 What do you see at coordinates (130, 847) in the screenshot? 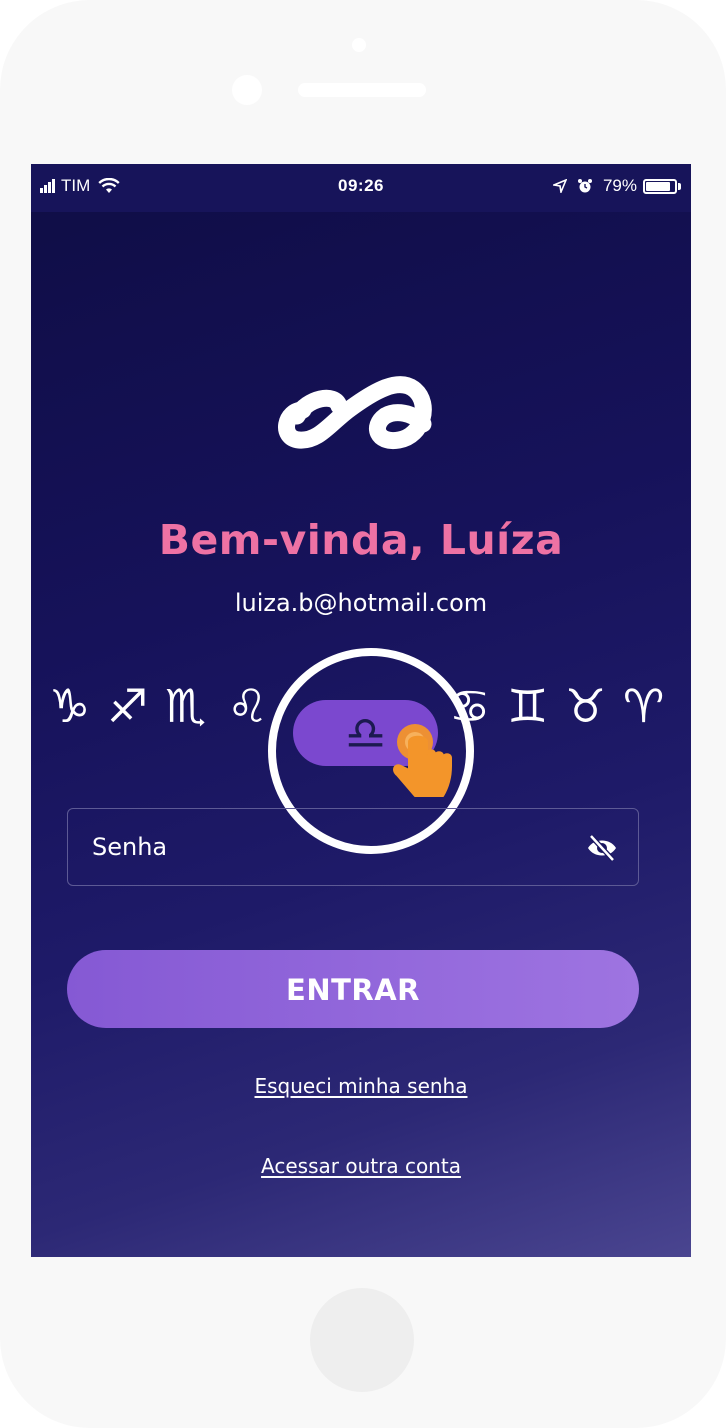
I see `password-placeholder: Senha` at bounding box center [130, 847].